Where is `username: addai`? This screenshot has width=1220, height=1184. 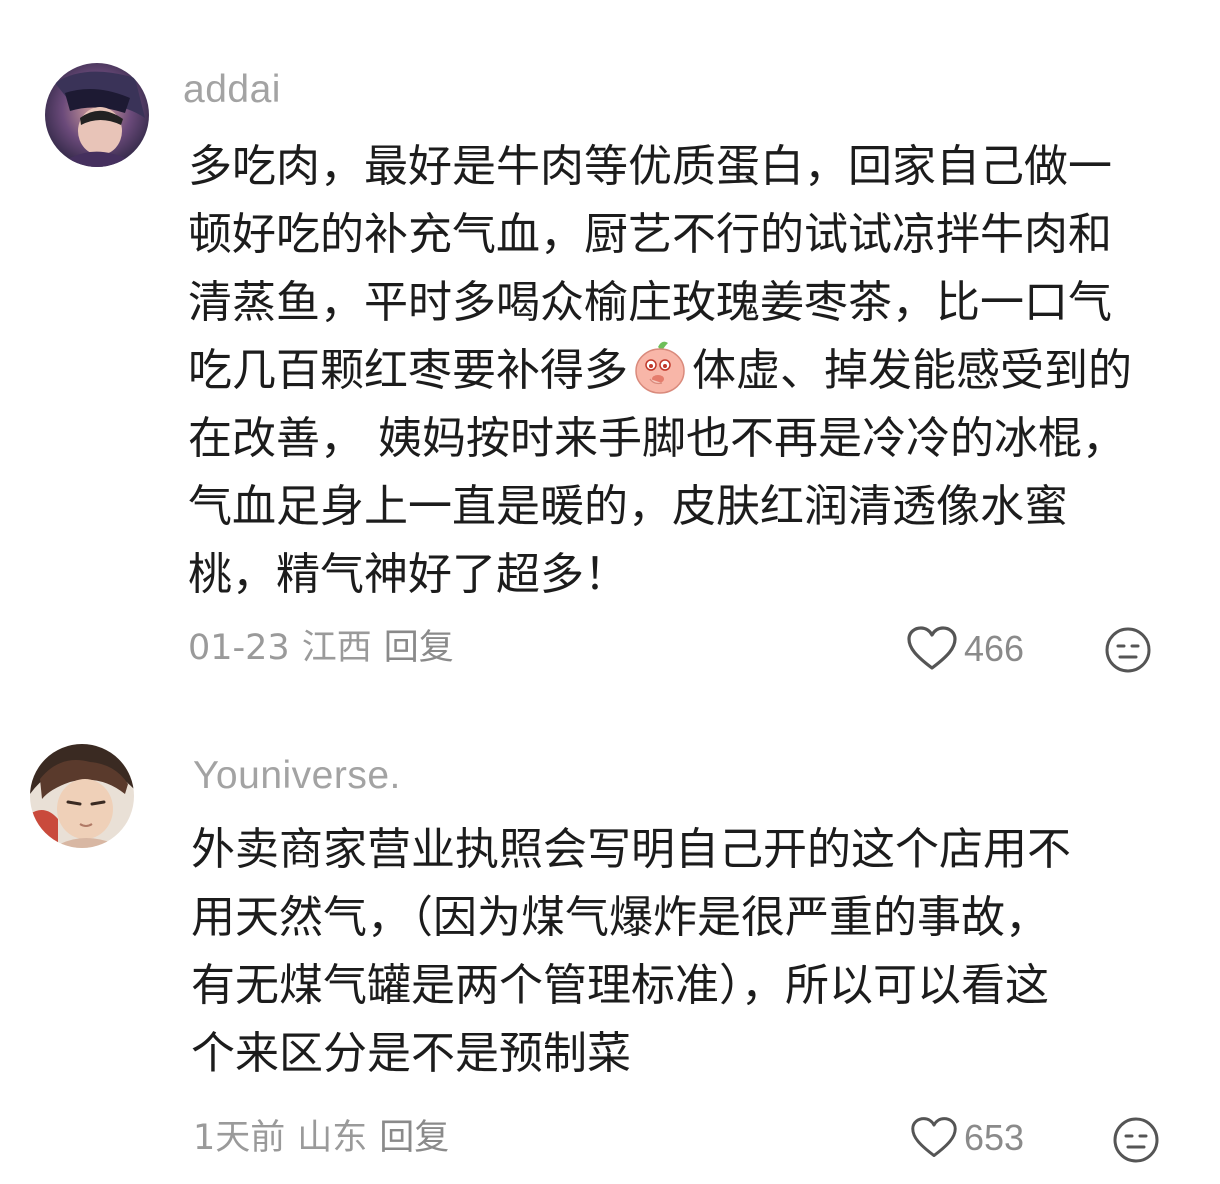
username: addai is located at coordinates (232, 90).